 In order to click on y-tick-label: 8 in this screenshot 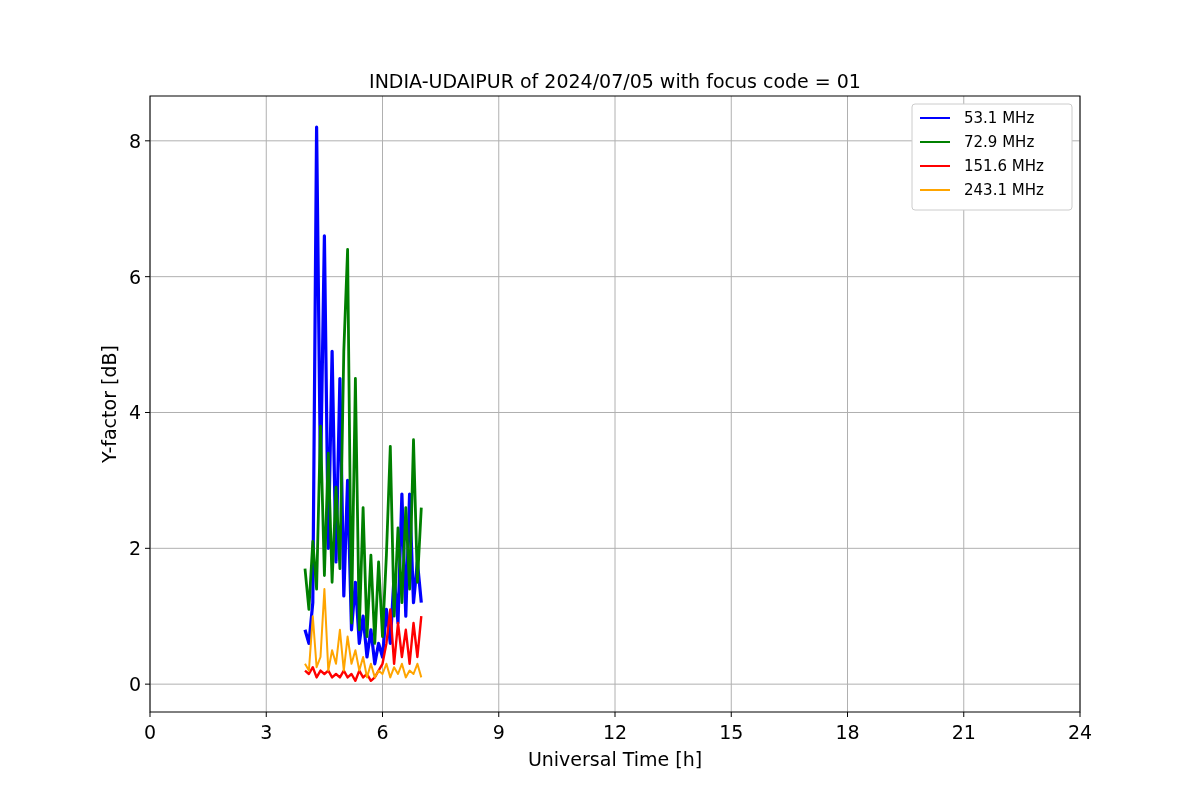, I will do `click(134, 140)`.